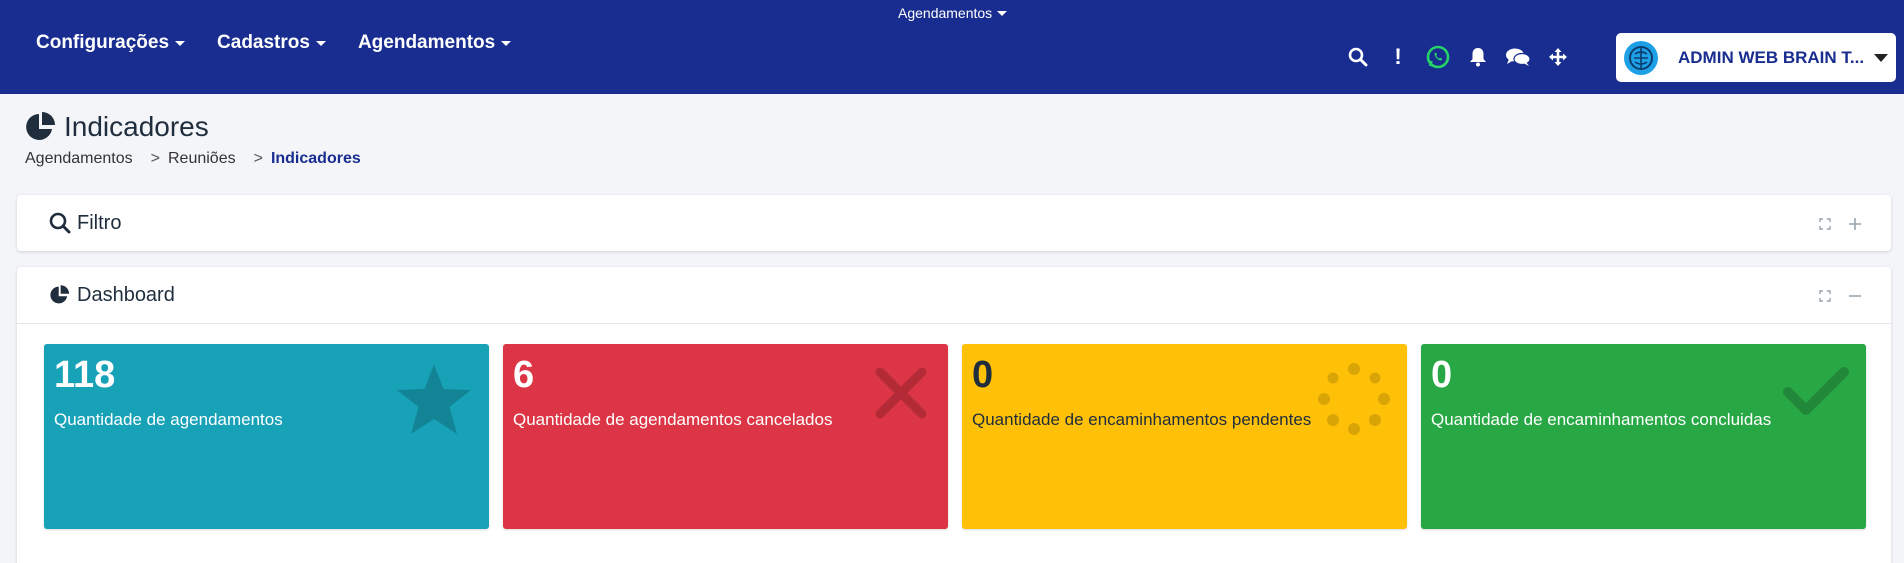  What do you see at coordinates (168, 419) in the screenshot?
I see `stat-label: Quantidade de agendamentos` at bounding box center [168, 419].